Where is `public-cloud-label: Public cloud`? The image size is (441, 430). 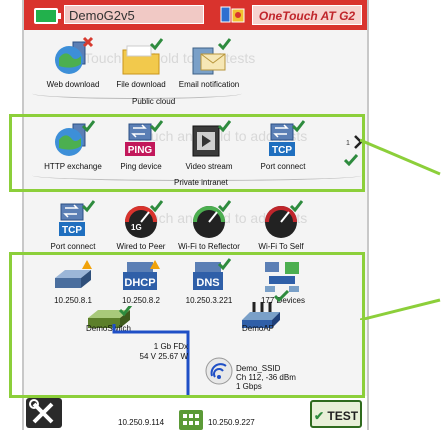
public-cloud-label: Public cloud is located at coordinates (154, 101).